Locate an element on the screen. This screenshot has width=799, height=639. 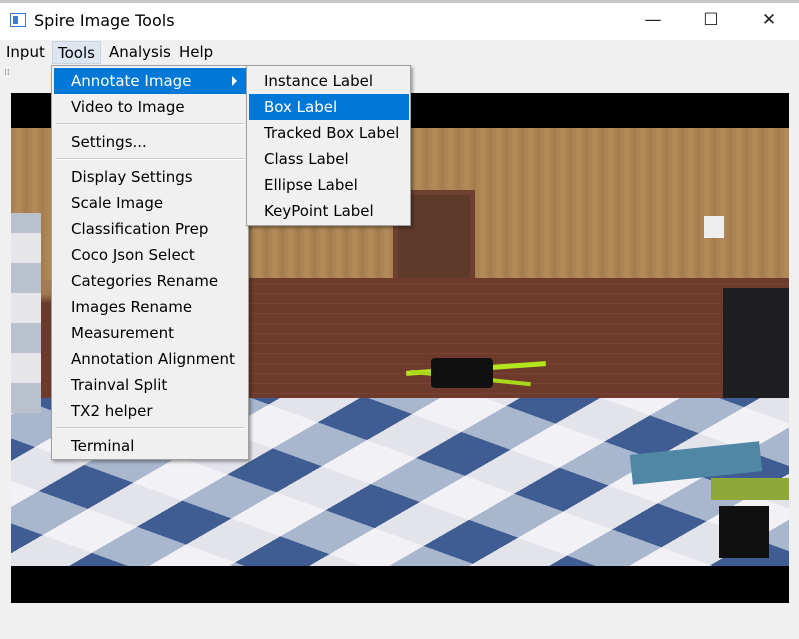
menu-item-tx2-helper: TX2 helper is located at coordinates (150, 411).